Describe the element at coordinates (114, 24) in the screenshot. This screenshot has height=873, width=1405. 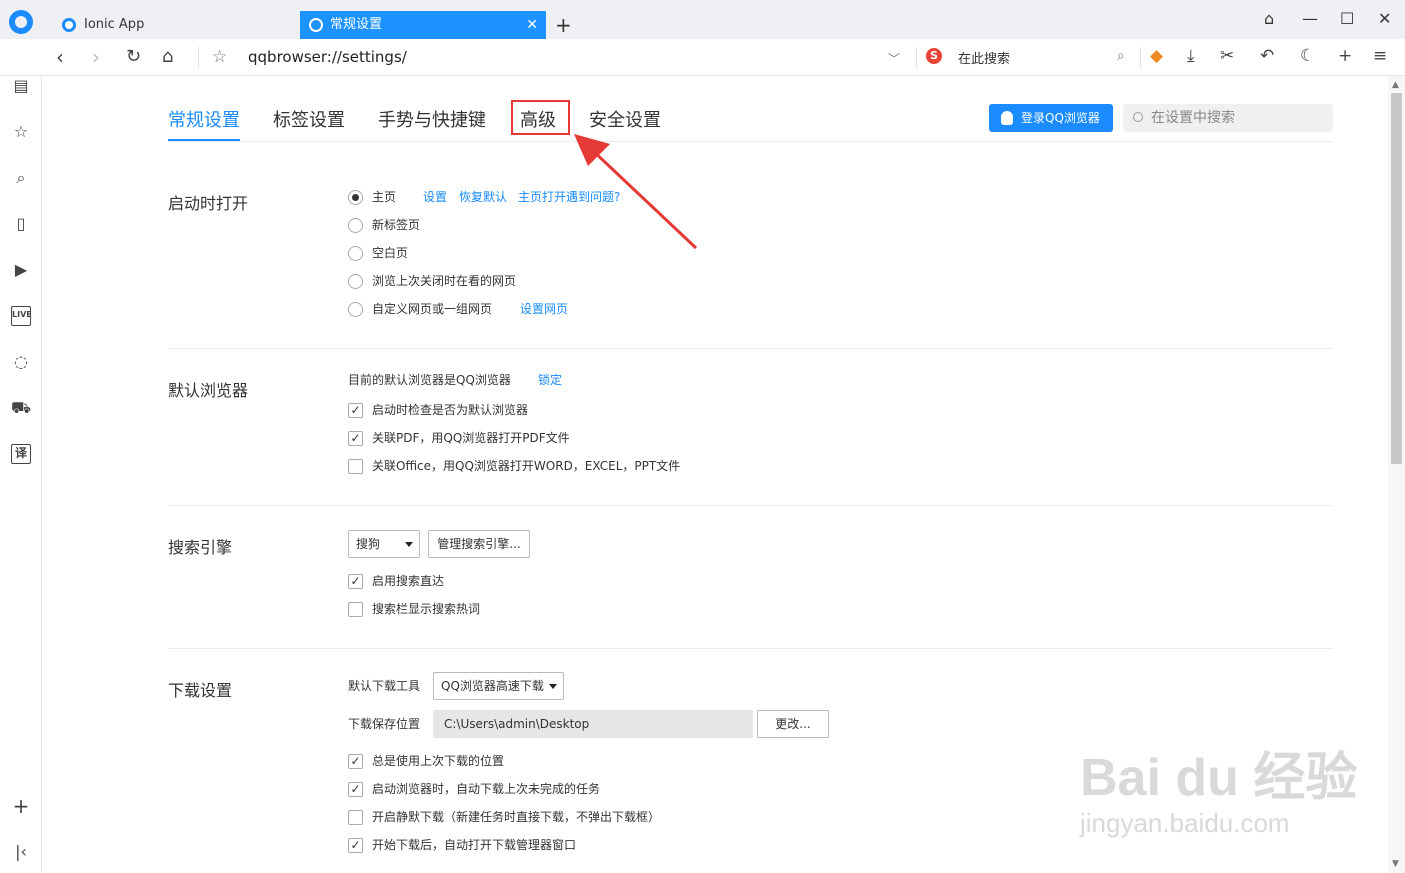
I see `tab-label: Ionic App` at that location.